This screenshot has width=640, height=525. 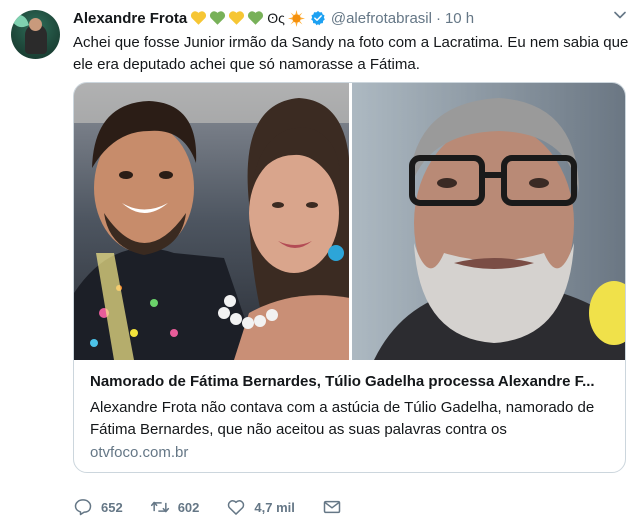 I want to click on envelope-icon, so click(x=332, y=507).